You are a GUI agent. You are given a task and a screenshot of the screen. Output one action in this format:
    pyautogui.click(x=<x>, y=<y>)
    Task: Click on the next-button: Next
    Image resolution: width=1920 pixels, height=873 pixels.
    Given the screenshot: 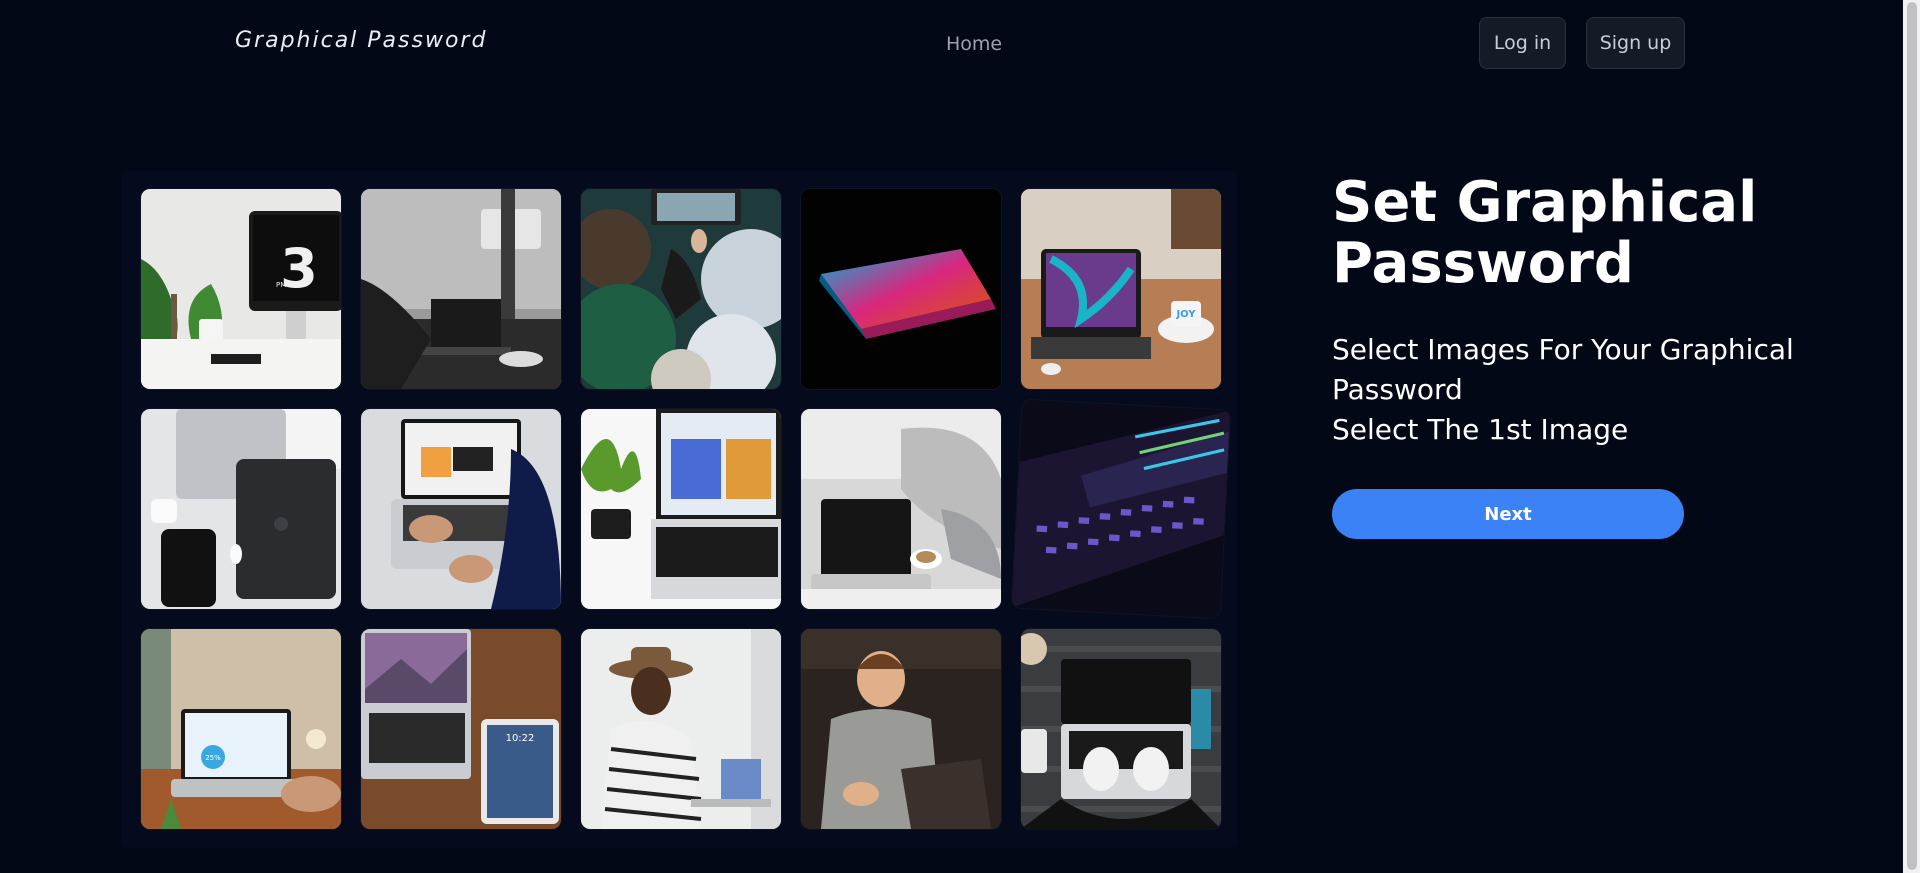 What is the action you would take?
    pyautogui.click(x=1508, y=514)
    